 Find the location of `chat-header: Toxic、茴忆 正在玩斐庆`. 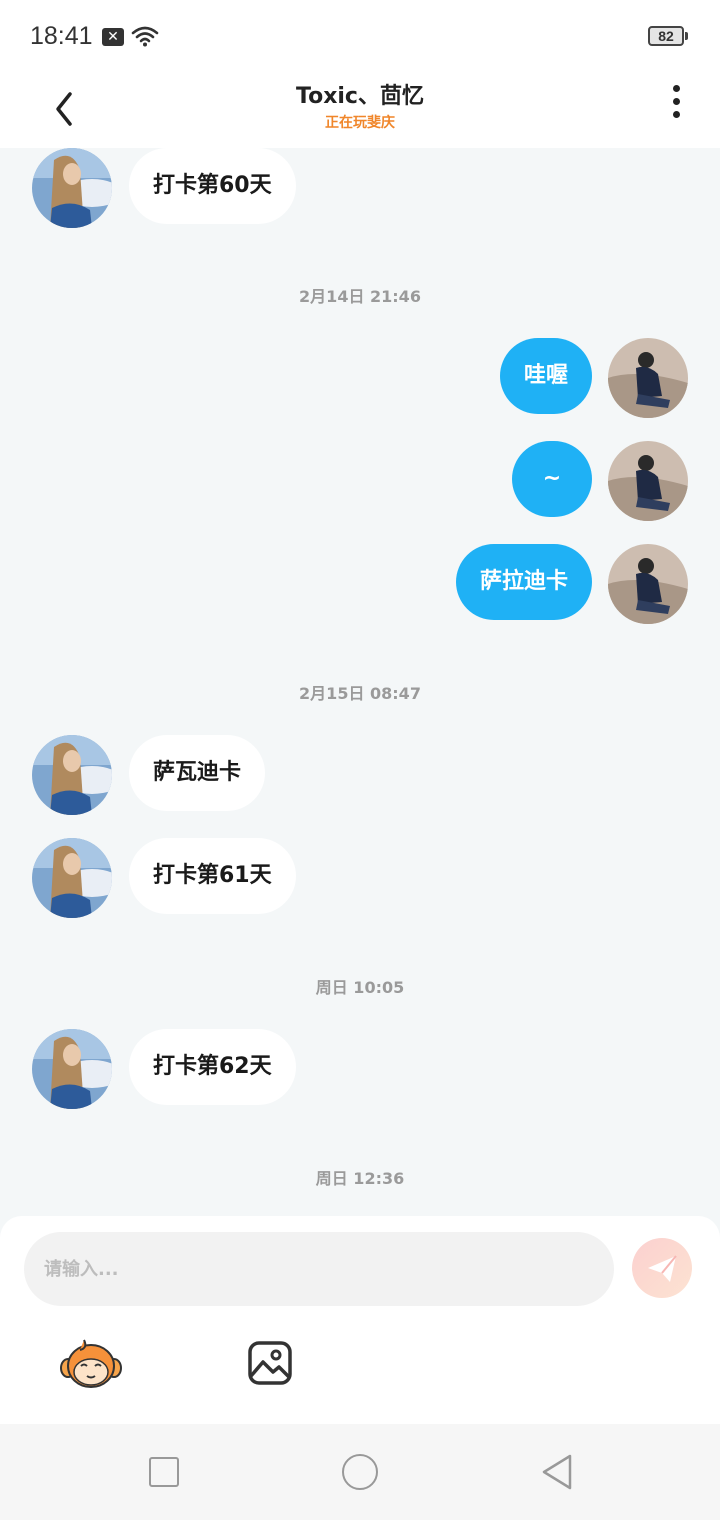

chat-header: Toxic、茴忆 正在玩斐庆 is located at coordinates (360, 109).